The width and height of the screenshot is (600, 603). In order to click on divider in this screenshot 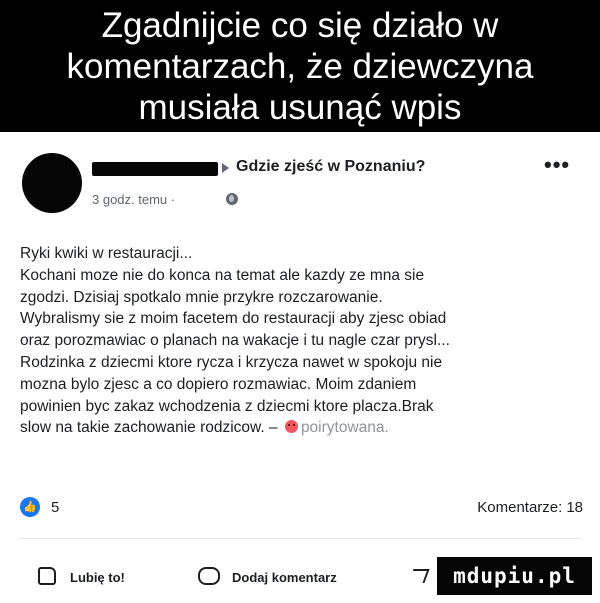, I will do `click(300, 538)`.